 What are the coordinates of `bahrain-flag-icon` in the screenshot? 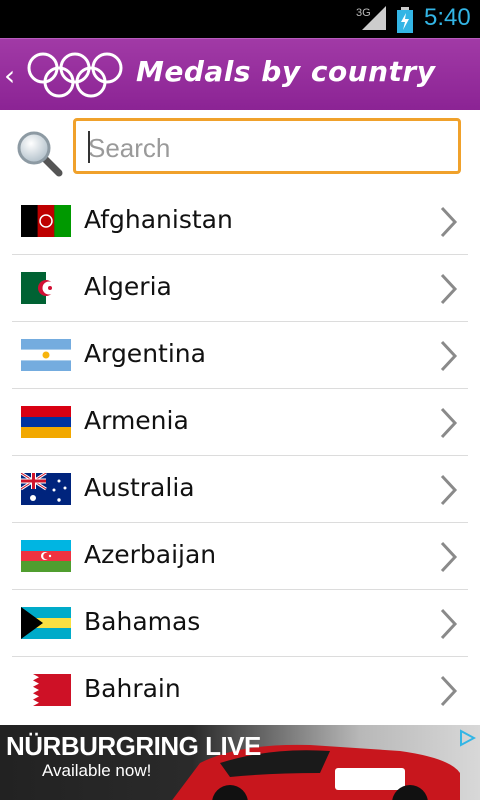 It's located at (46, 690).